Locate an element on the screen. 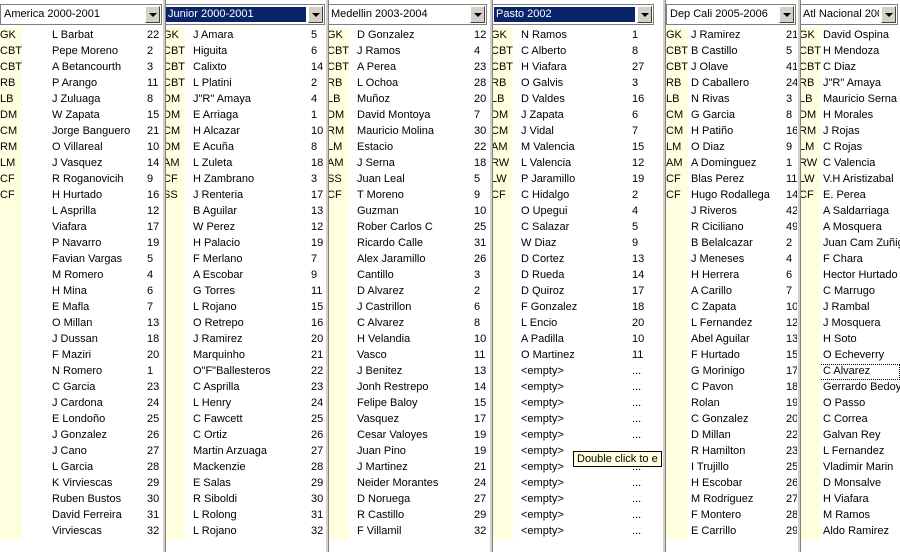  player-row: L Rojano 32 is located at coordinates (244, 532).